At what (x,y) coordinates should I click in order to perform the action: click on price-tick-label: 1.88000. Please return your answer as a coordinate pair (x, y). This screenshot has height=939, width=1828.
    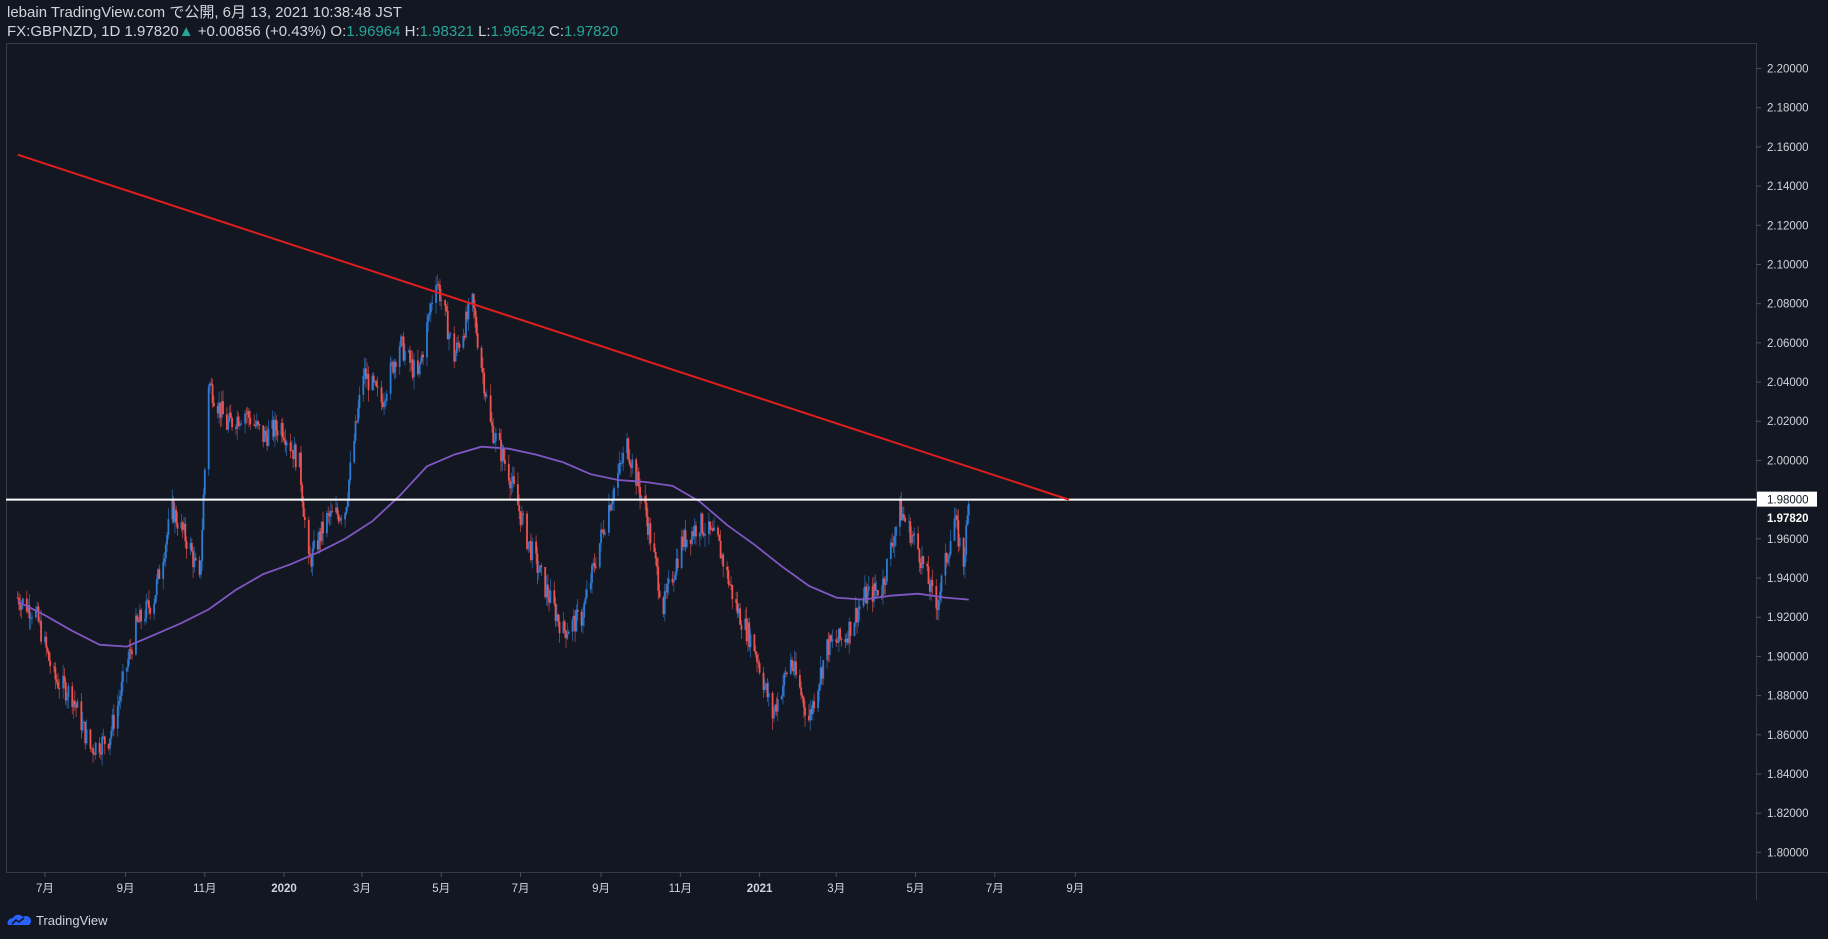
    Looking at the image, I should click on (1788, 697).